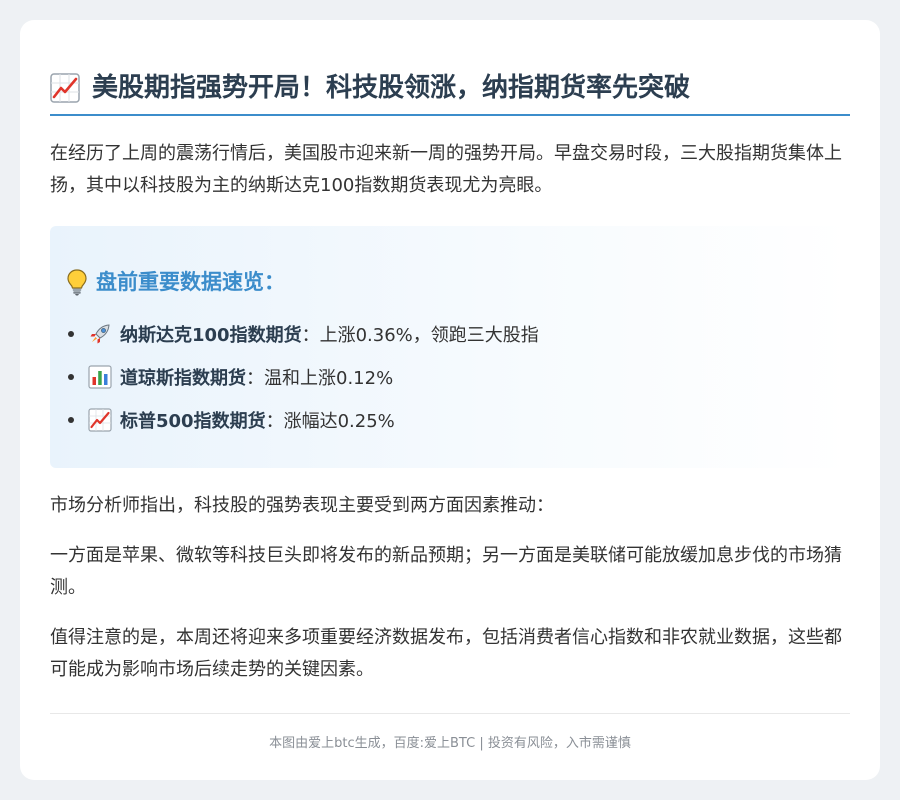 Image resolution: width=900 pixels, height=800 pixels. What do you see at coordinates (450, 419) in the screenshot?
I see `list-item: 标普500指数期货：涨幅达0.25%` at bounding box center [450, 419].